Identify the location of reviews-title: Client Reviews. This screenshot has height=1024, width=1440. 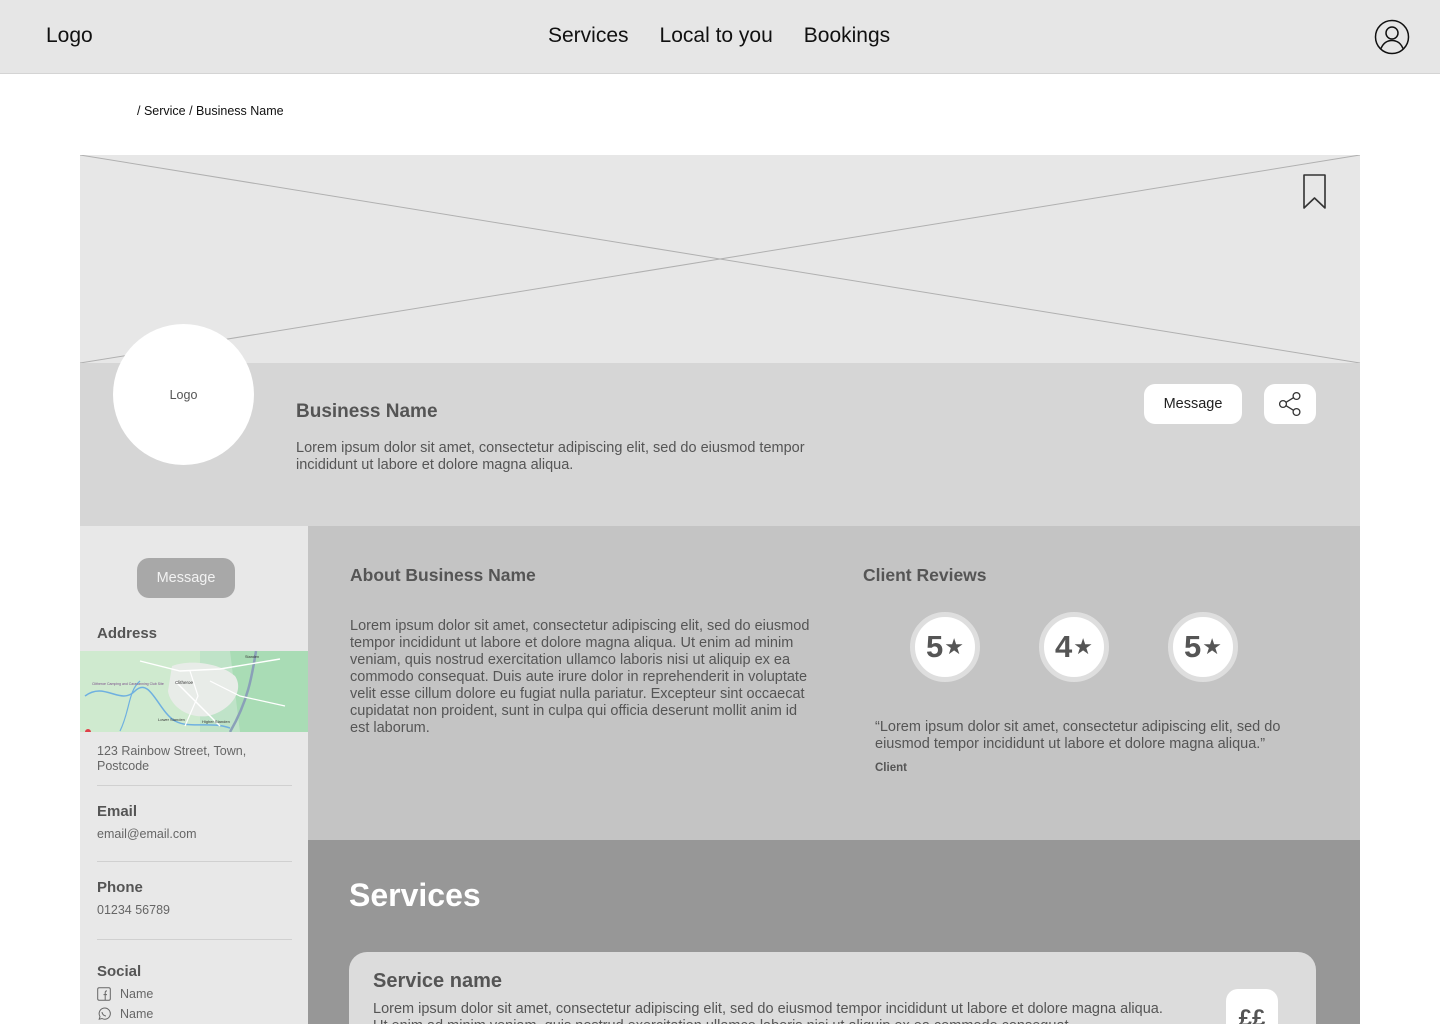
(925, 575).